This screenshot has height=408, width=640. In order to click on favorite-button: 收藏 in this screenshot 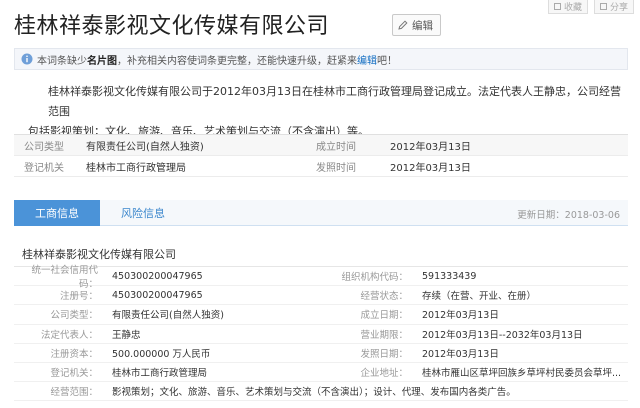, I will do `click(567, 7)`.